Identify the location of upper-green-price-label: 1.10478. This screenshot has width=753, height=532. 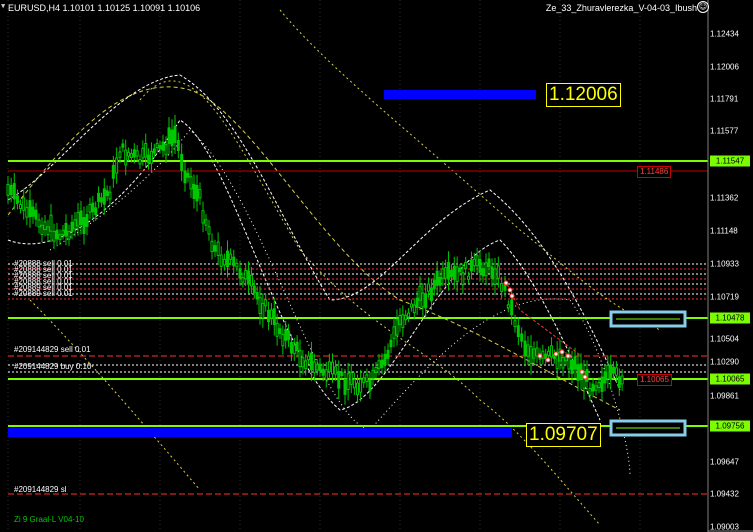
(730, 318).